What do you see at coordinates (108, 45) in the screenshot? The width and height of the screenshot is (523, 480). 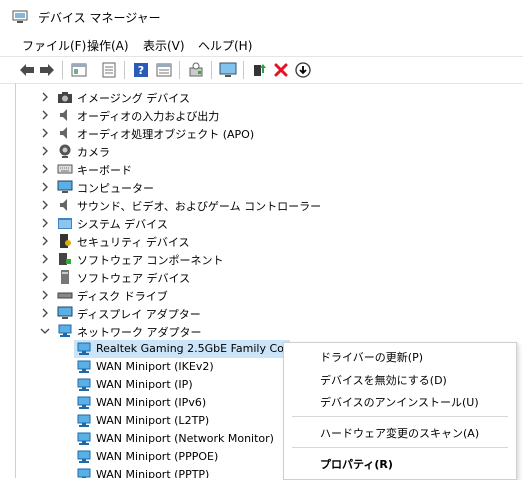 I see `menu-action: 操作(A)` at bounding box center [108, 45].